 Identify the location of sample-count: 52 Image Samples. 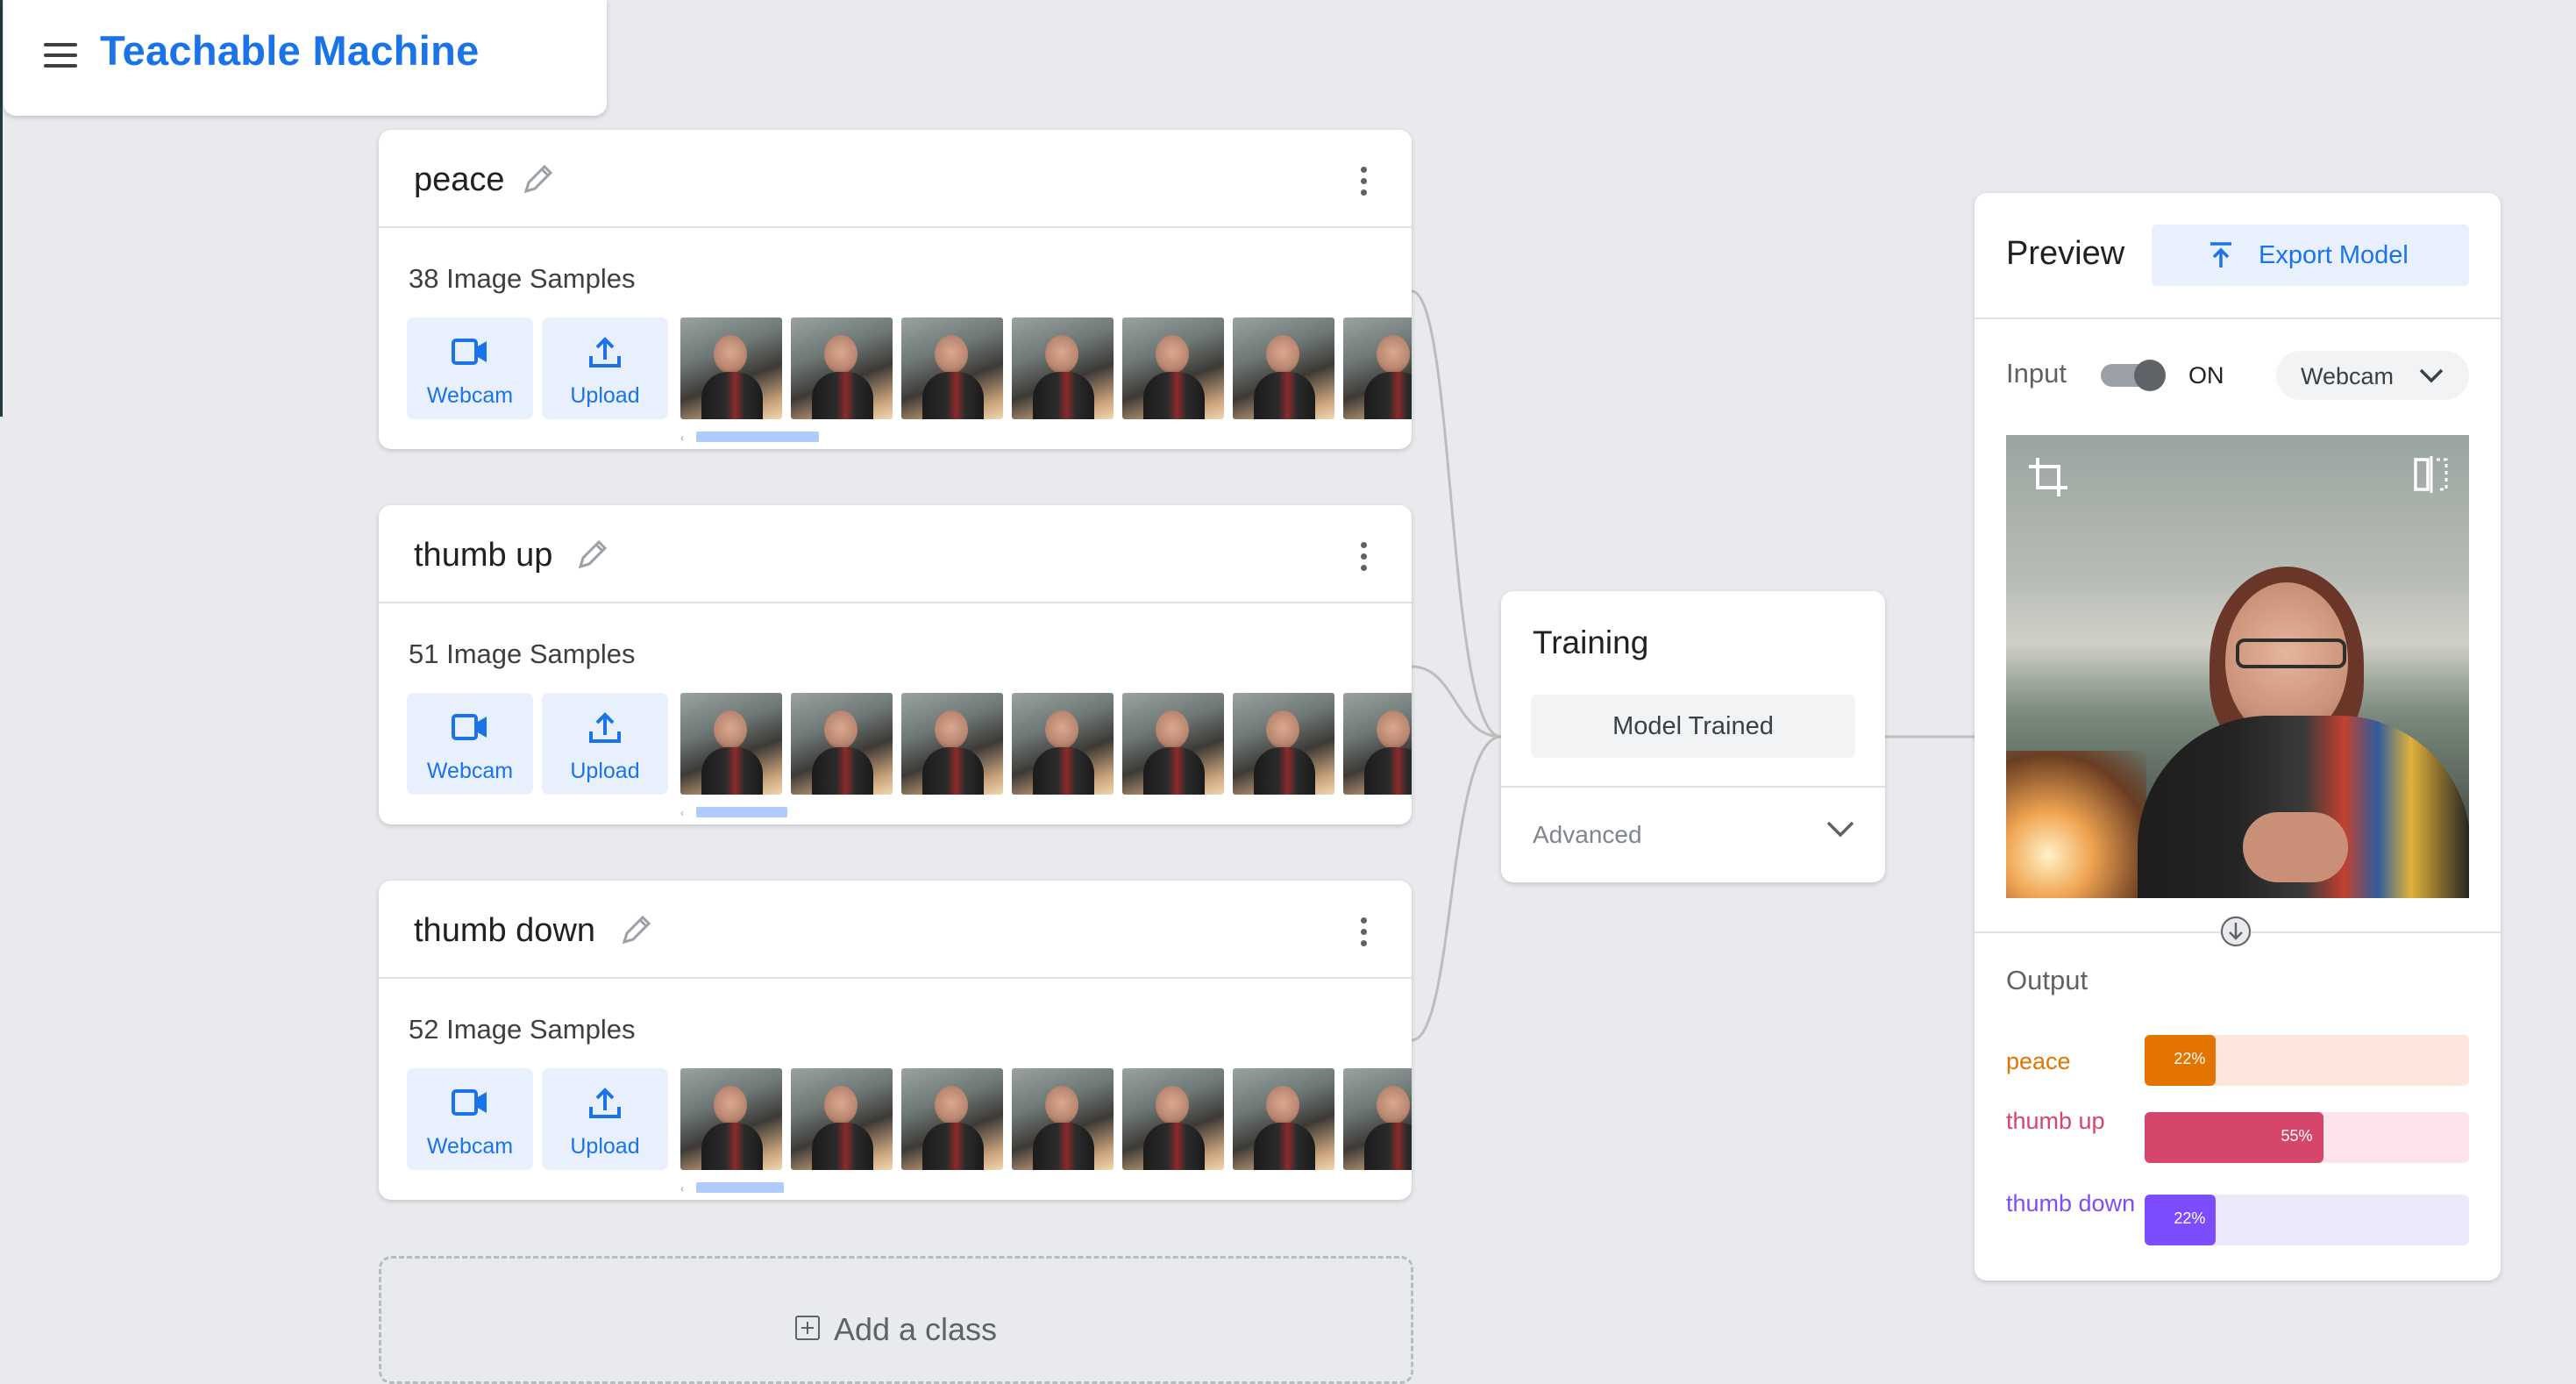
(522, 1030).